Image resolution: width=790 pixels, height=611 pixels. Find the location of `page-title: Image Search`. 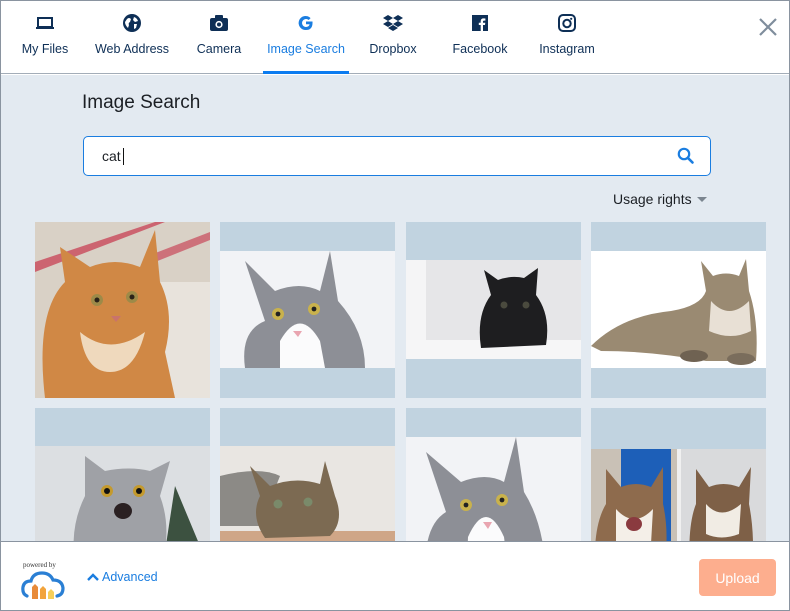

page-title: Image Search is located at coordinates (141, 102).